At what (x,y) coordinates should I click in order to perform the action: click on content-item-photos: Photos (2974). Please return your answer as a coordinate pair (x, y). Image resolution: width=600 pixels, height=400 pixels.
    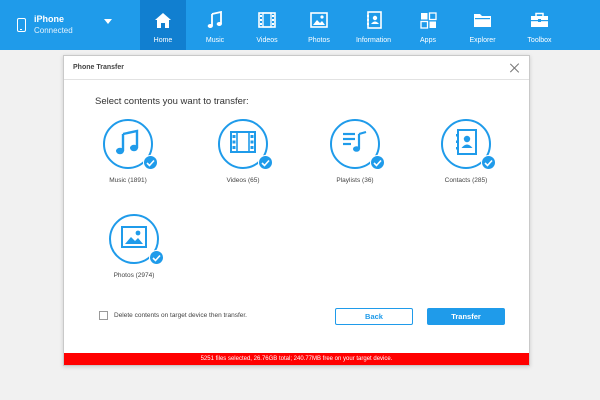
    Looking at the image, I should click on (134, 246).